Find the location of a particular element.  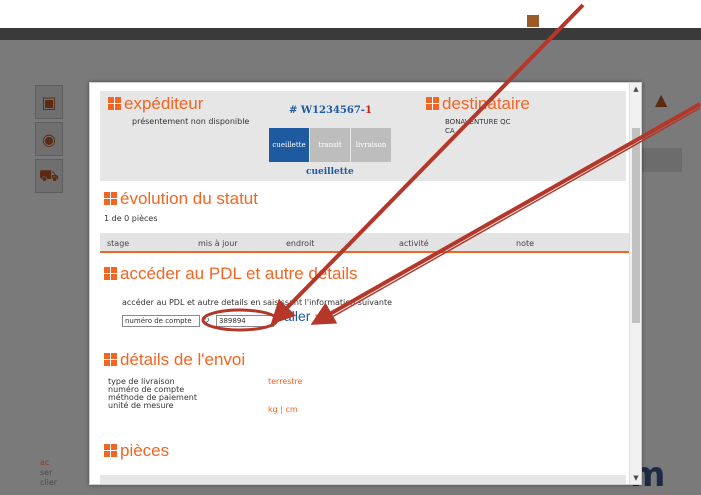

footer-line: ser is located at coordinates (46, 472).